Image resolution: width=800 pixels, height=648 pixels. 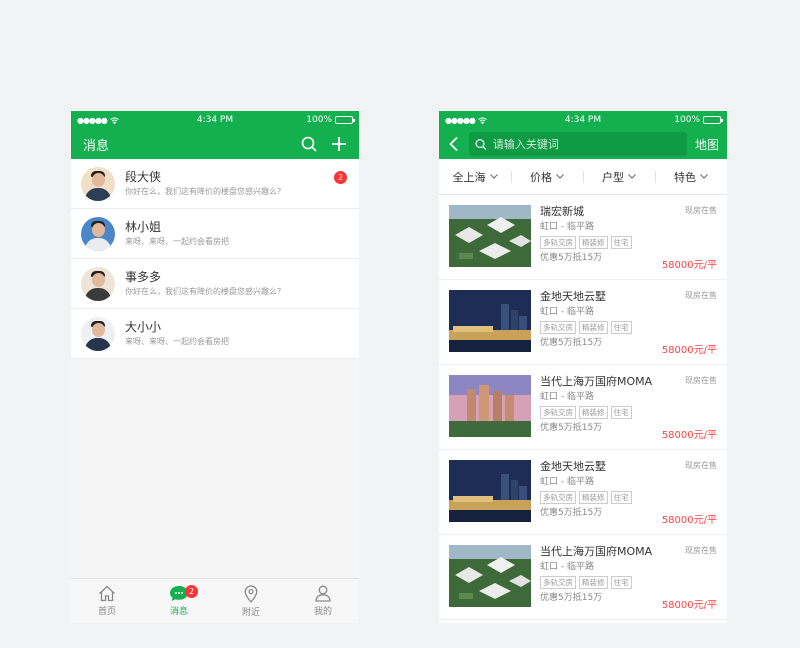 I want to click on tab-home: 首页, so click(x=107, y=601).